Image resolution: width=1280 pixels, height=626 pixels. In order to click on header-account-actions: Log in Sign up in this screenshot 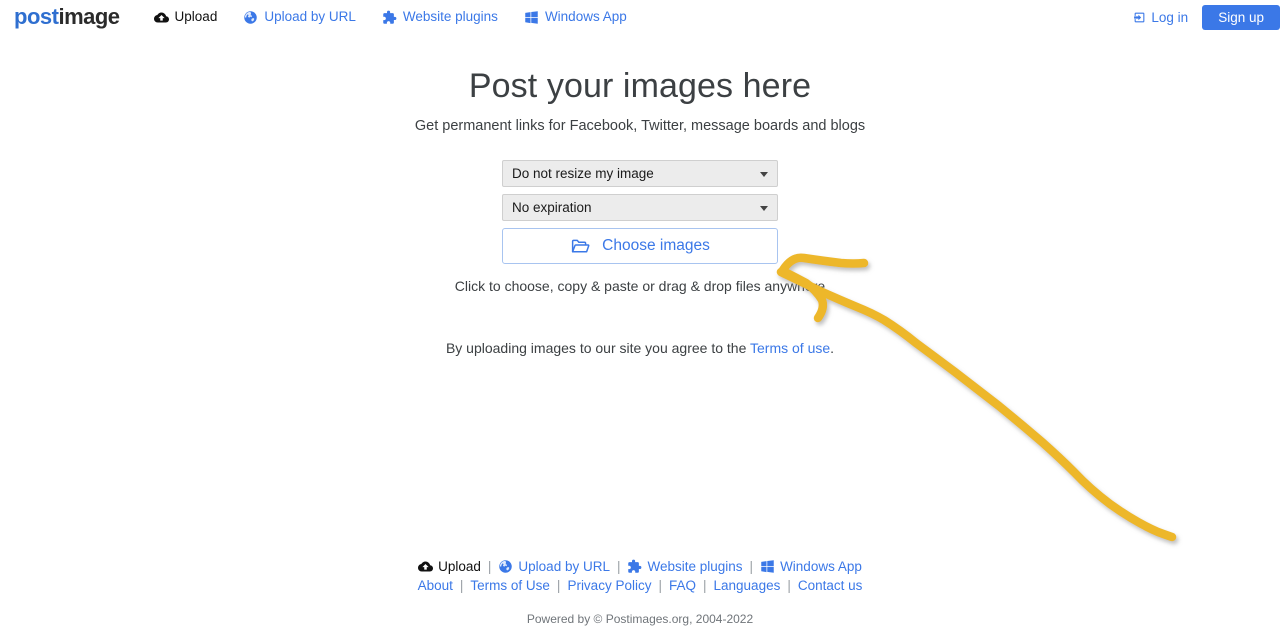, I will do `click(1206, 17)`.